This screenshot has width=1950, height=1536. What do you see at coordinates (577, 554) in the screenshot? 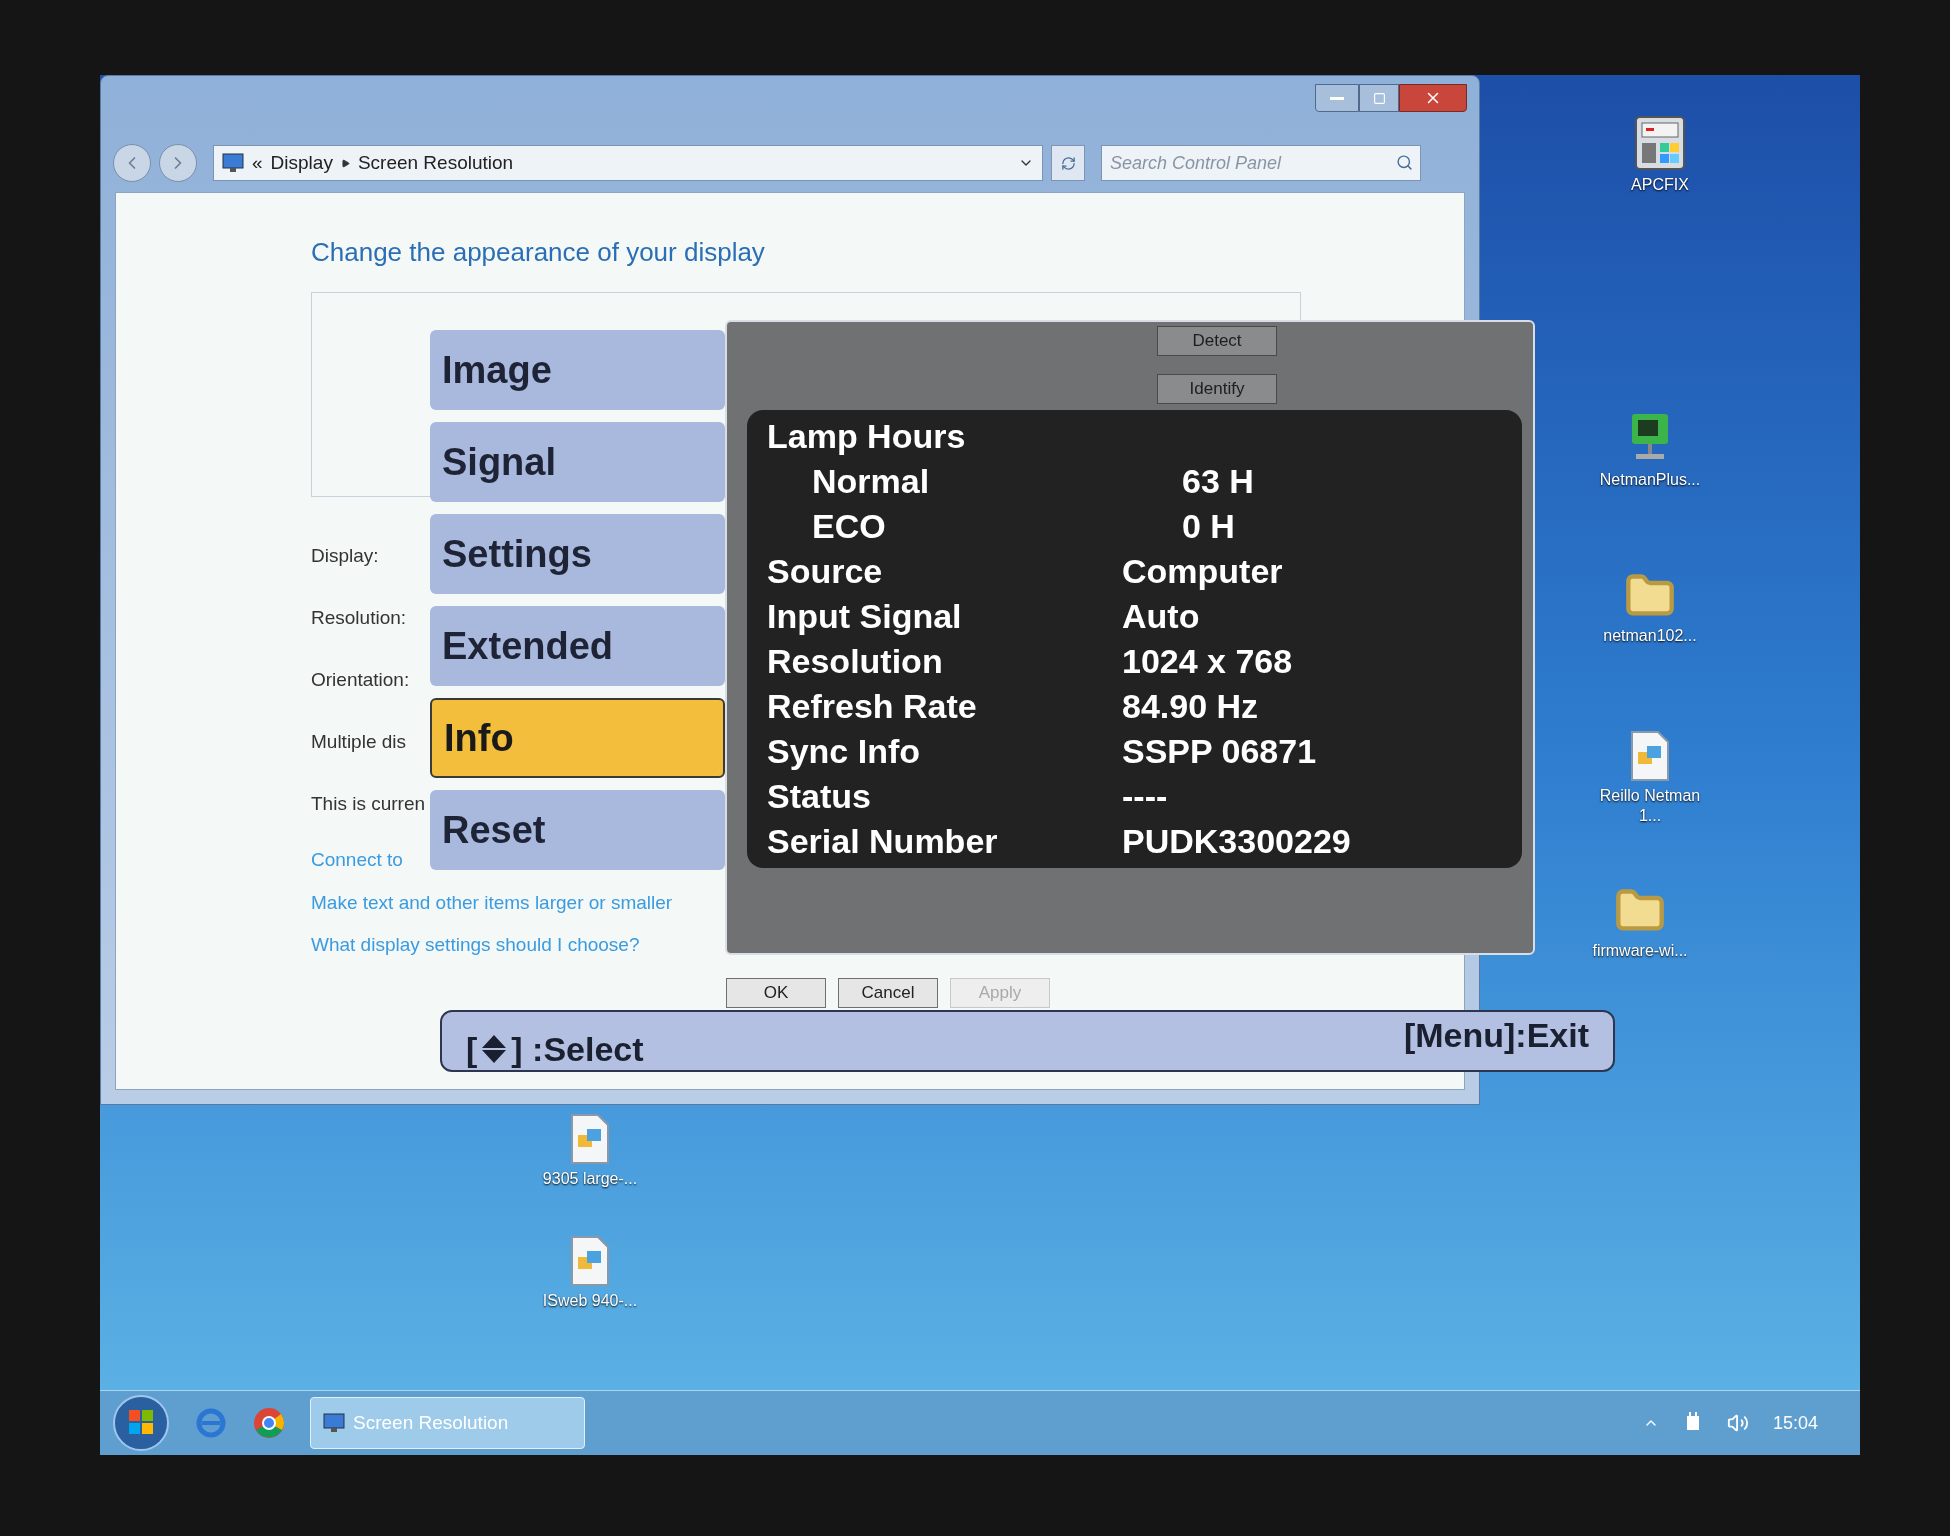
I see `osd-menu-item: Settings` at bounding box center [577, 554].